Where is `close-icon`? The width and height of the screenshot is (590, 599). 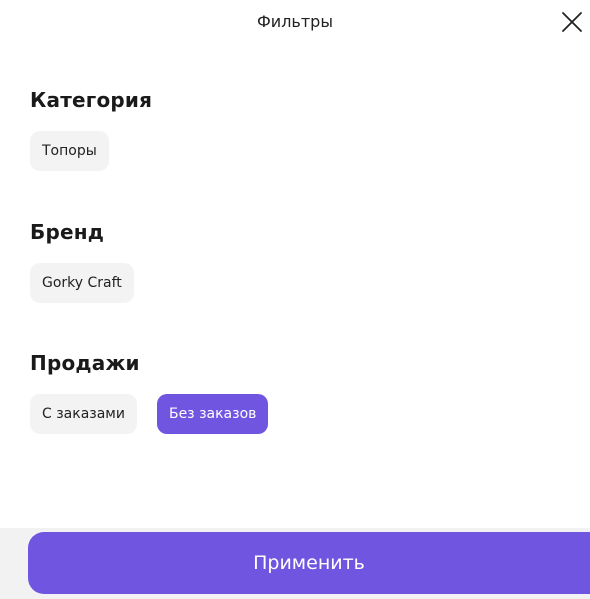 close-icon is located at coordinates (572, 22).